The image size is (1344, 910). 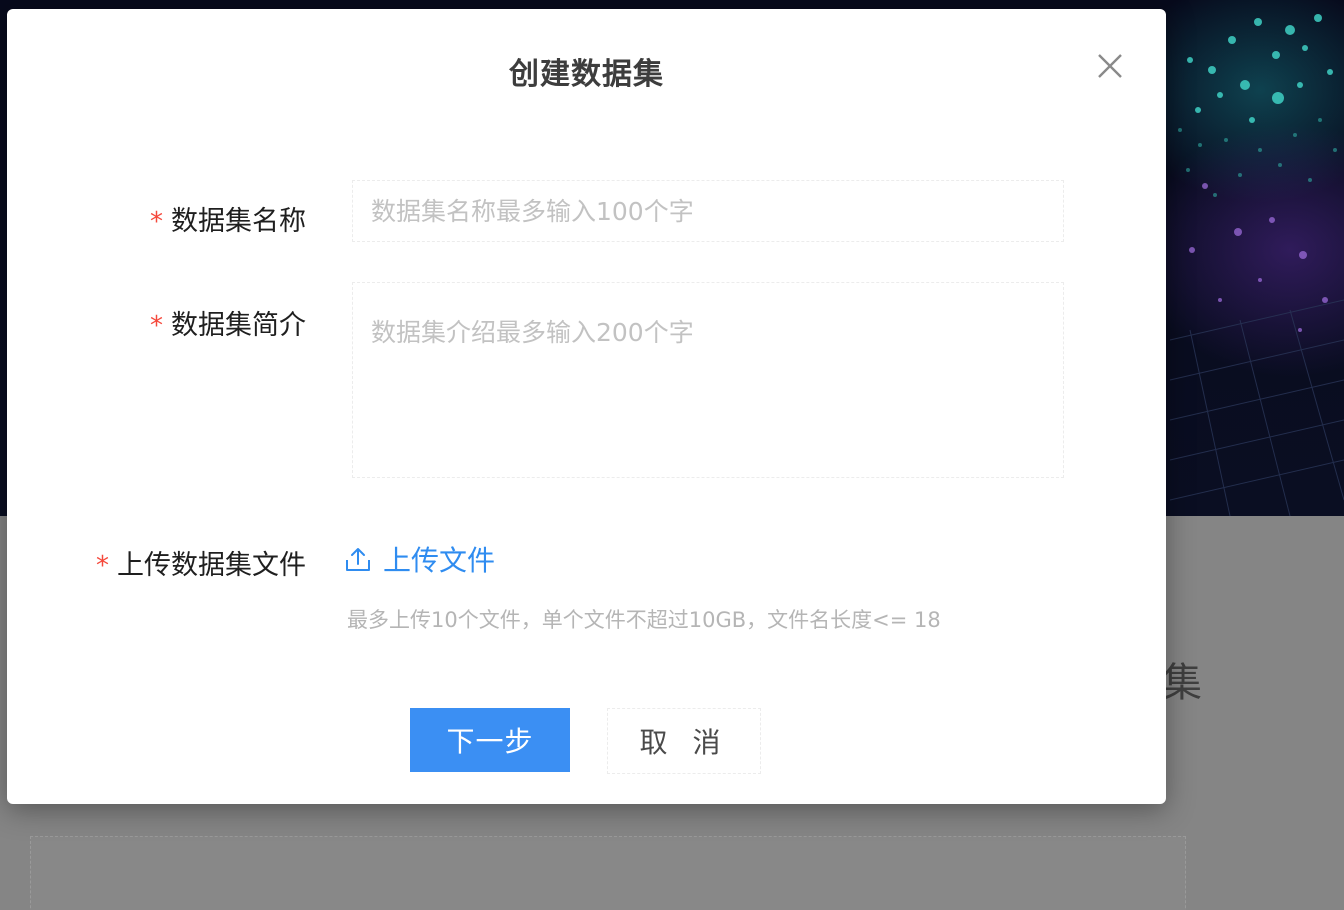 What do you see at coordinates (644, 620) in the screenshot?
I see `upload-hint-text: 最多上传10个文件，单个文件不超过10GB，文件名长度<= 18` at bounding box center [644, 620].